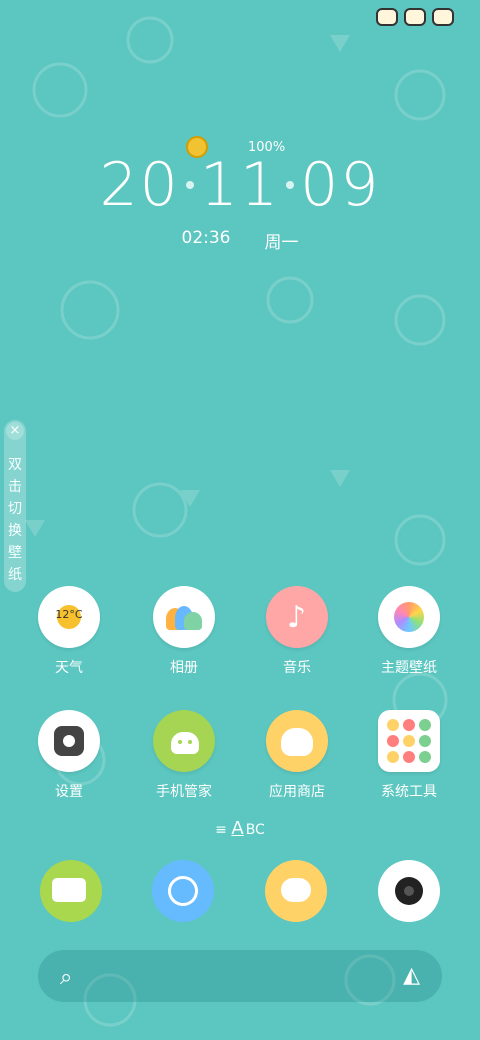 The width and height of the screenshot is (480, 1040). I want to click on settings-icon, so click(69, 741).